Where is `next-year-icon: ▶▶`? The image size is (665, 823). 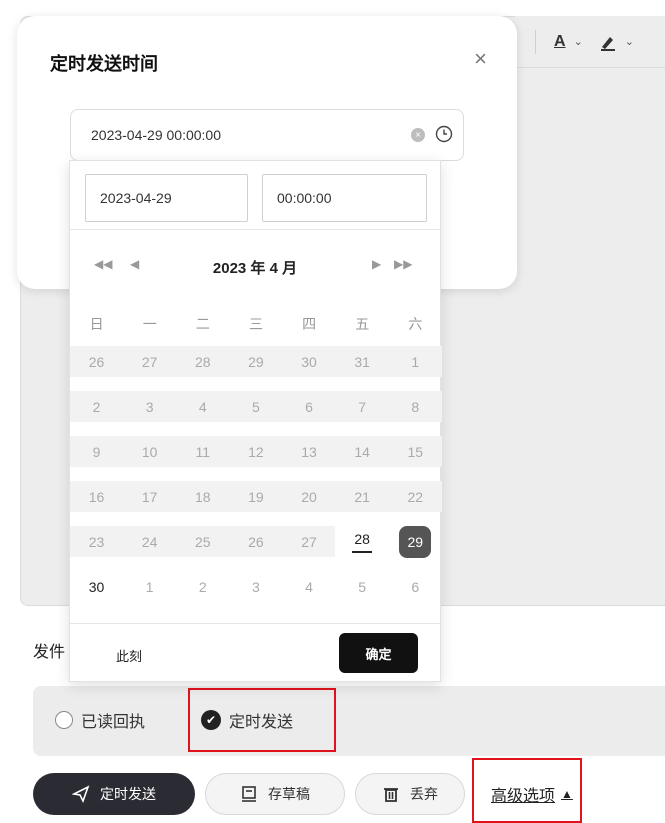
next-year-icon: ▶▶ is located at coordinates (403, 264).